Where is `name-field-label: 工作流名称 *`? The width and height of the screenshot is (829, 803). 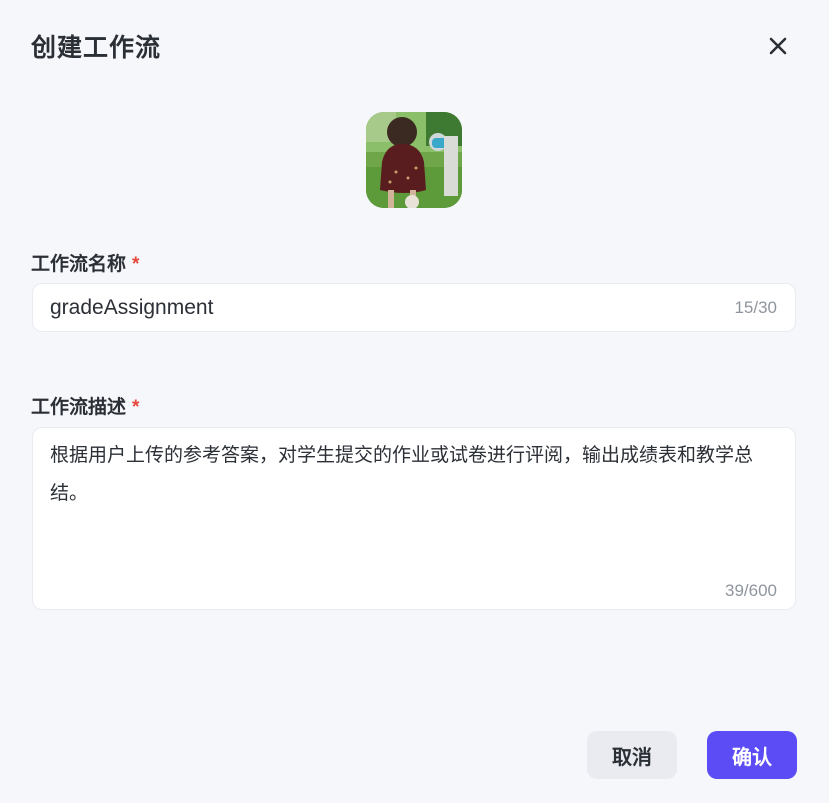 name-field-label: 工作流名称 * is located at coordinates (85, 262).